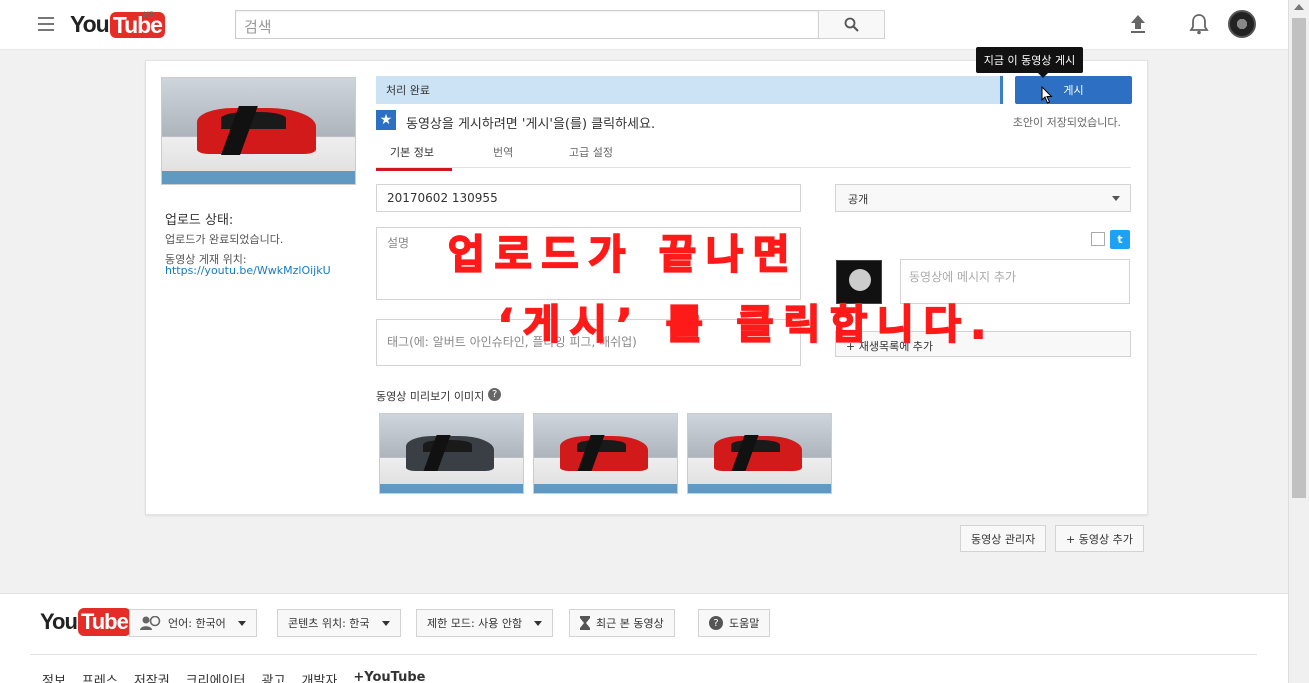 This screenshot has height=683, width=1309. What do you see at coordinates (85, 622) in the screenshot?
I see `footer-youtube-logo: You Tube` at bounding box center [85, 622].